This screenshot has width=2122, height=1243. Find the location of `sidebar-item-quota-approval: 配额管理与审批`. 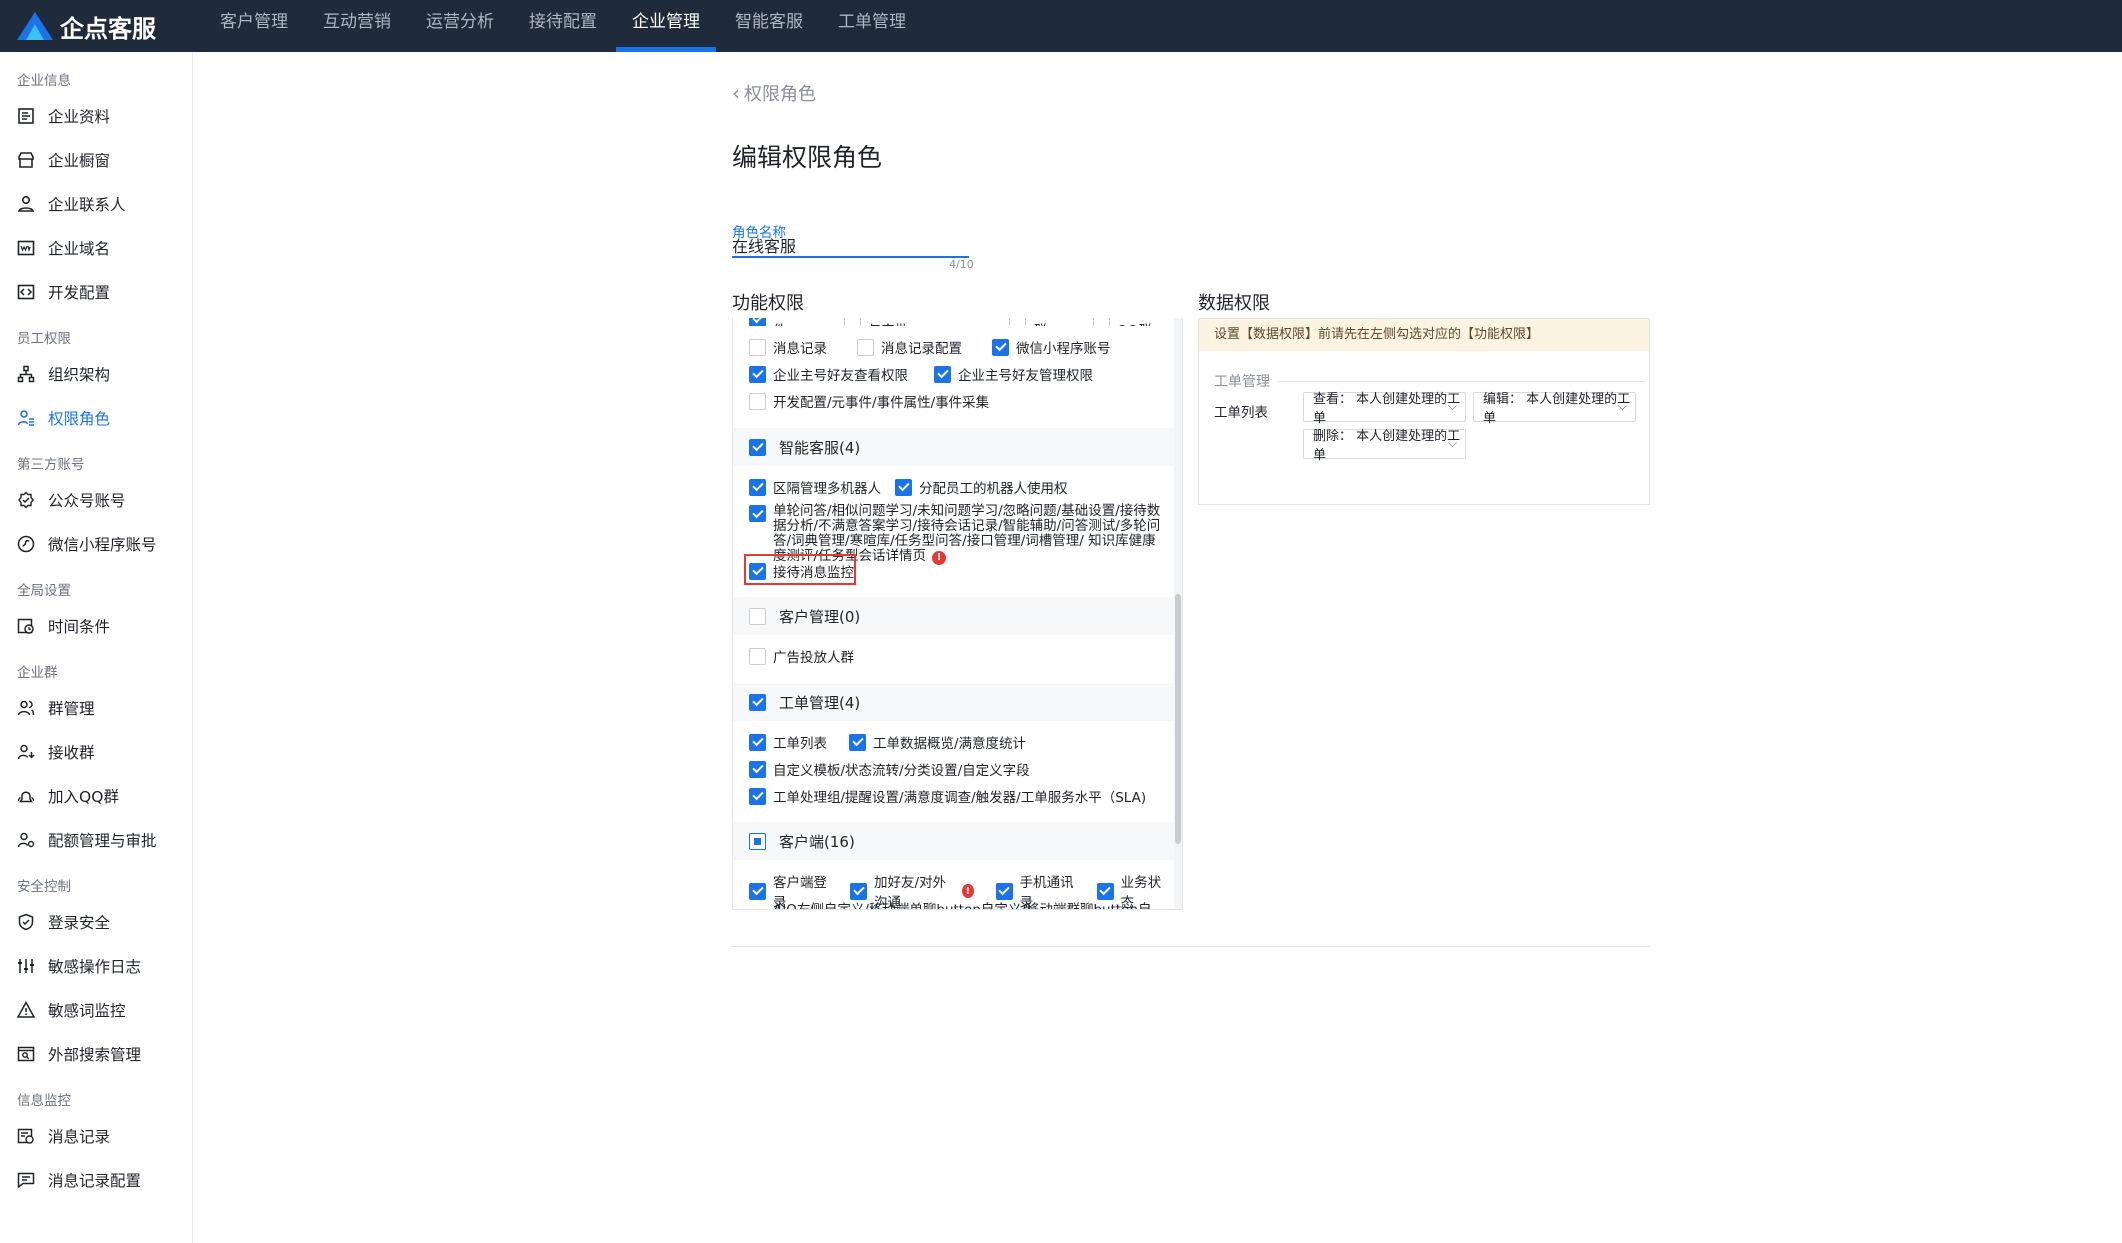

sidebar-item-quota-approval: 配额管理与审批 is located at coordinates (96, 840).